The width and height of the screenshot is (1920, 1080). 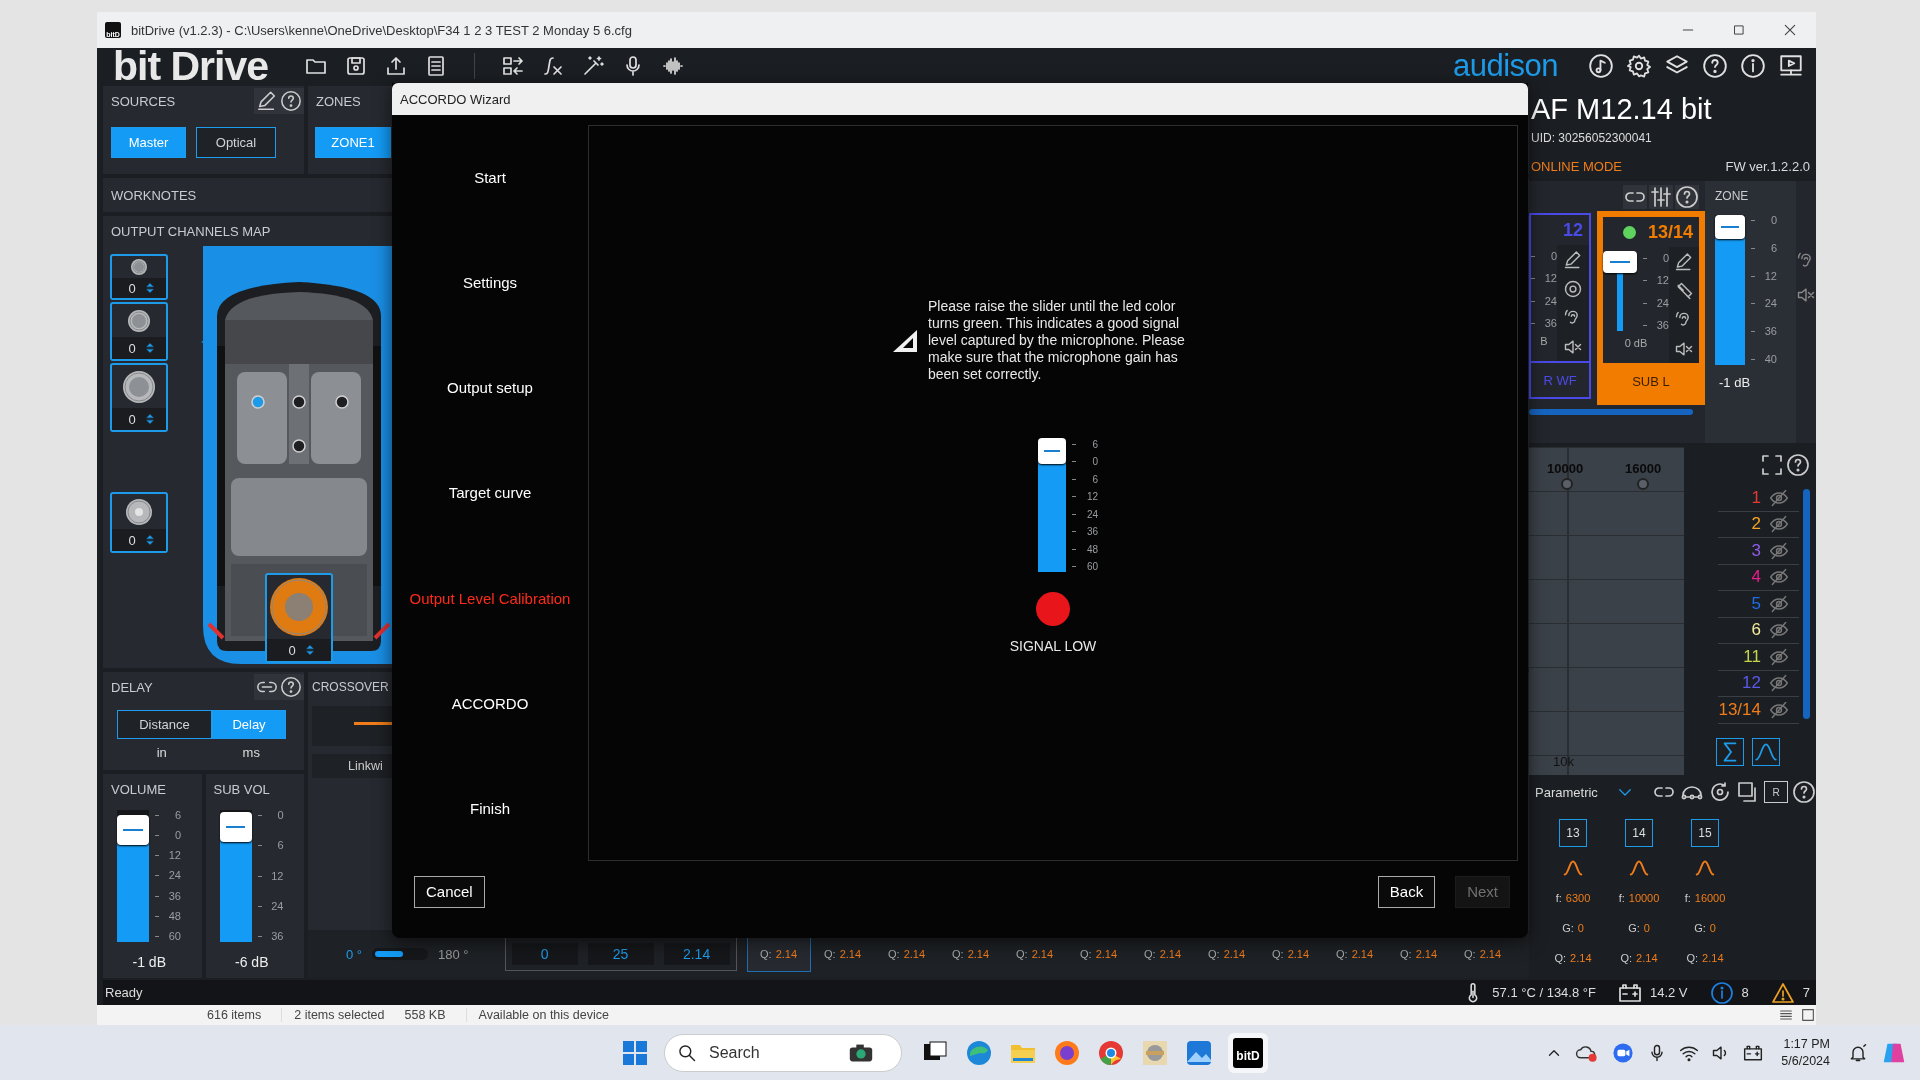 I want to click on link-icon, so click(x=1635, y=197).